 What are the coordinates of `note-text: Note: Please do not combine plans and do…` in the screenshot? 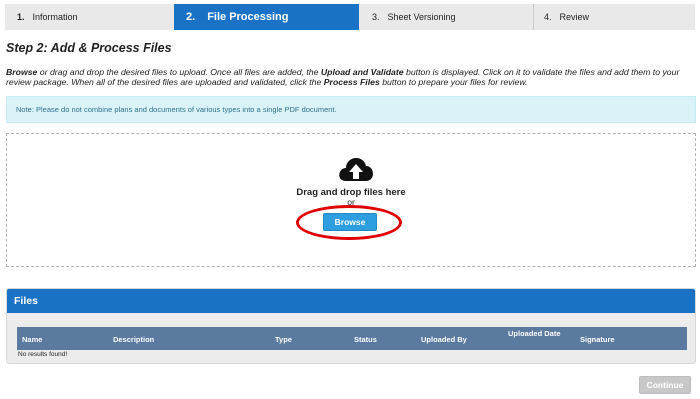 It's located at (176, 109).